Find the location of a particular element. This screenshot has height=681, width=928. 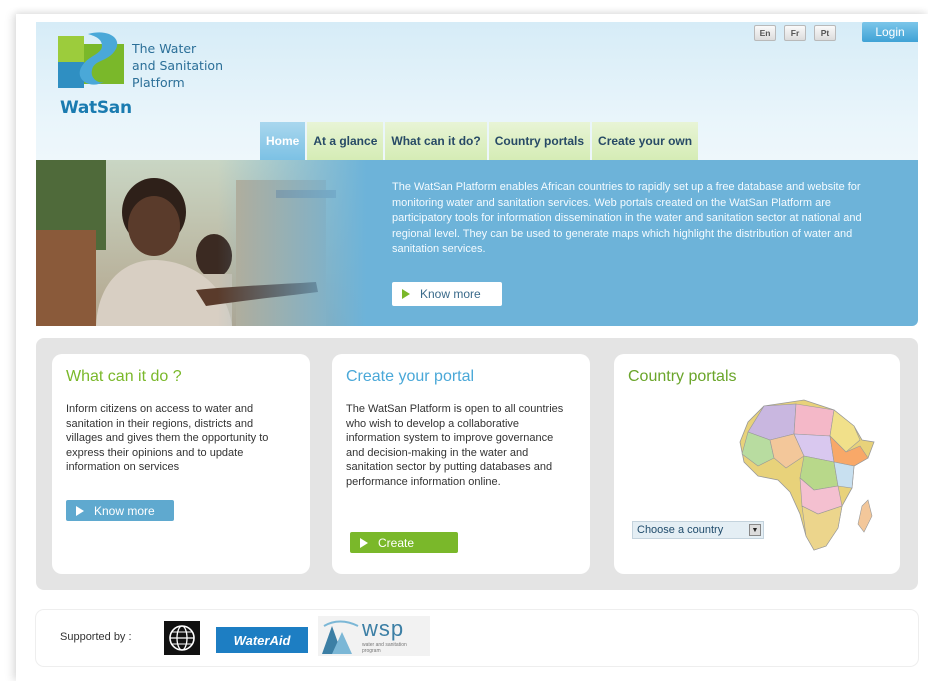

watsan-logo-mark-icon is located at coordinates (91, 60).